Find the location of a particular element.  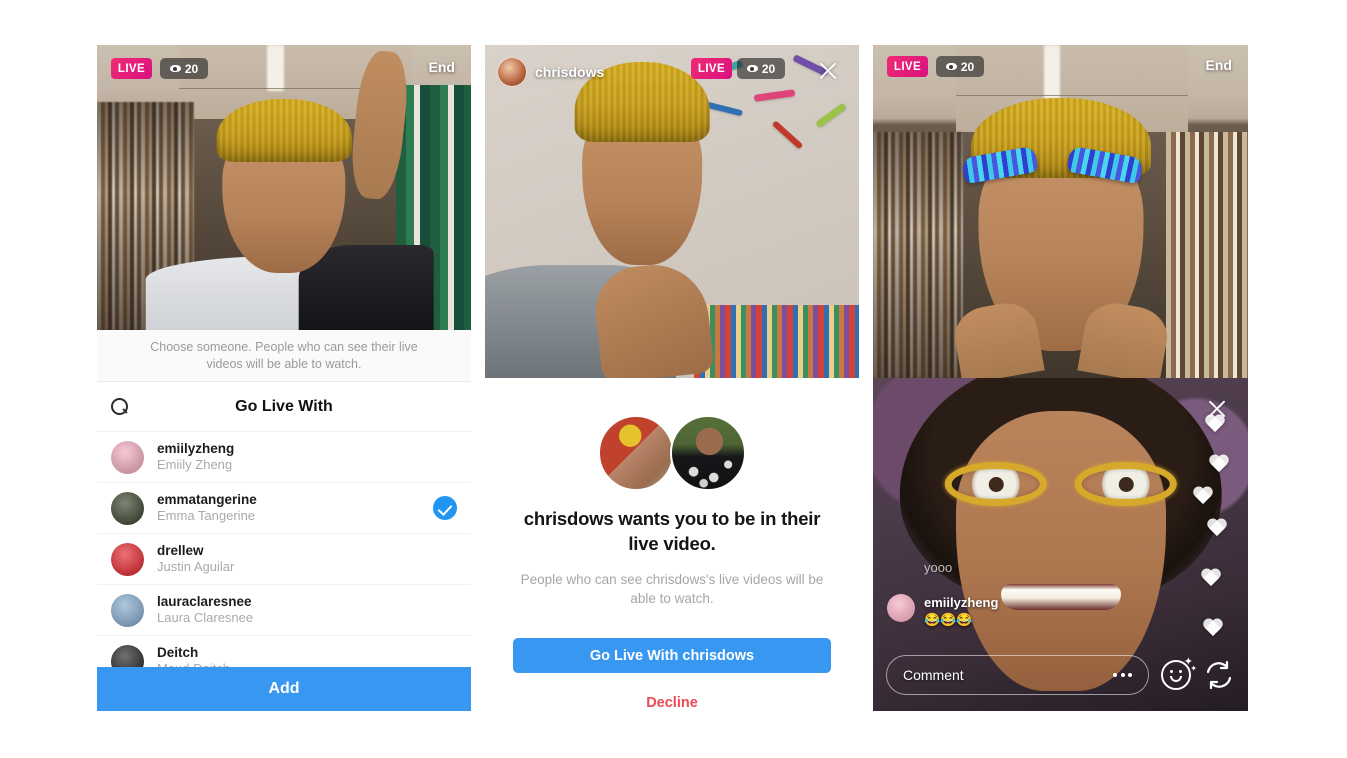

comment-item: emiilyzheng 😂😂😂 is located at coordinates (1012, 611).